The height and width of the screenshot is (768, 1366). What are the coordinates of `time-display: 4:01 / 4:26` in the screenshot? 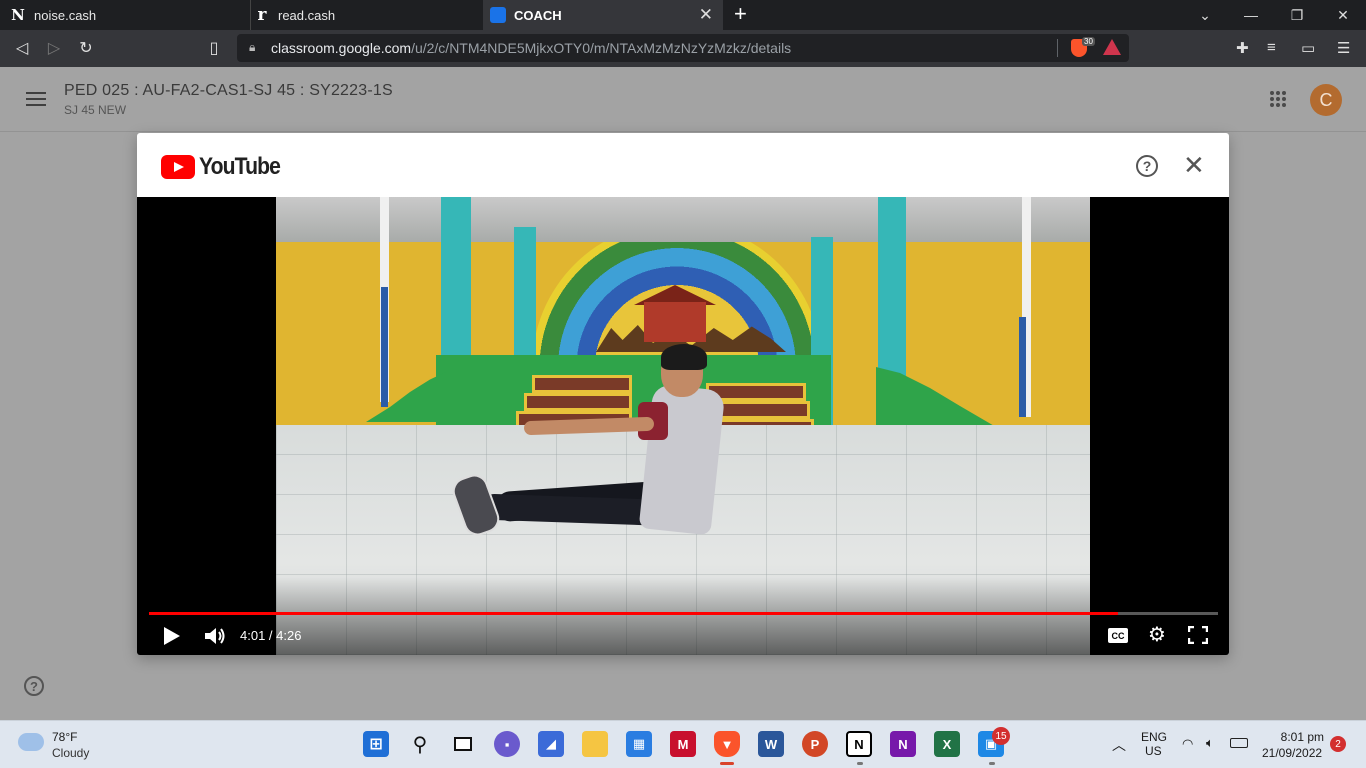 It's located at (271, 635).